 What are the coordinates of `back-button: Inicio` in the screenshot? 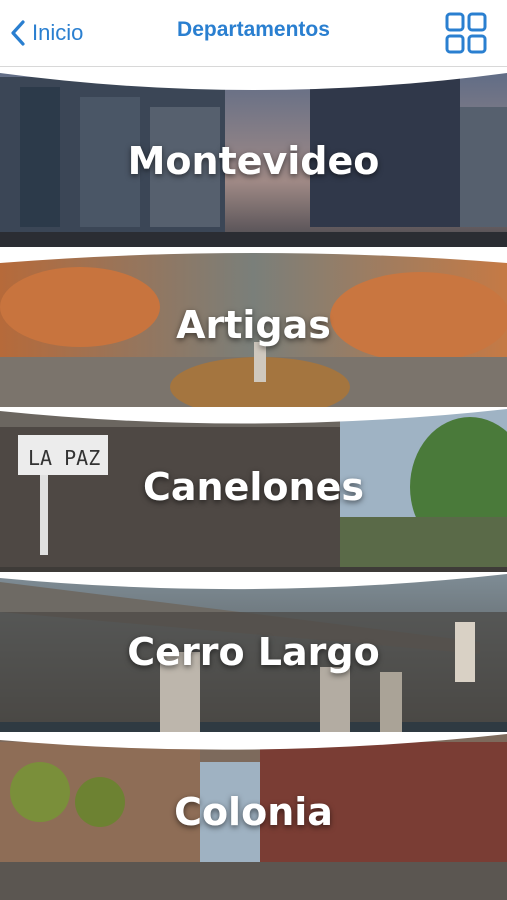 It's located at (46, 33).